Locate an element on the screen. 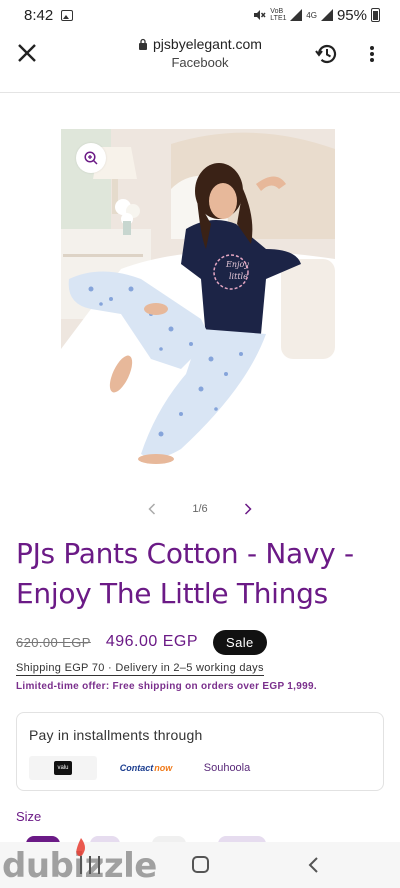 The width and height of the screenshot is (400, 888). souhoola-logo: Souhoola is located at coordinates (227, 768).